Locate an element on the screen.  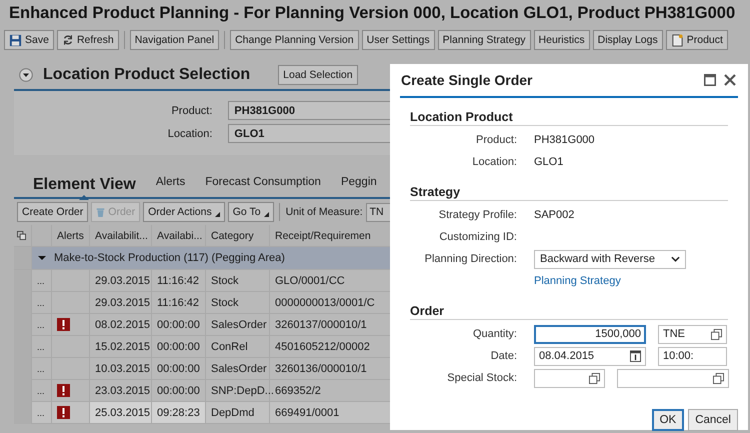
table-cell: 4501605212/00002 is located at coordinates (322, 346).